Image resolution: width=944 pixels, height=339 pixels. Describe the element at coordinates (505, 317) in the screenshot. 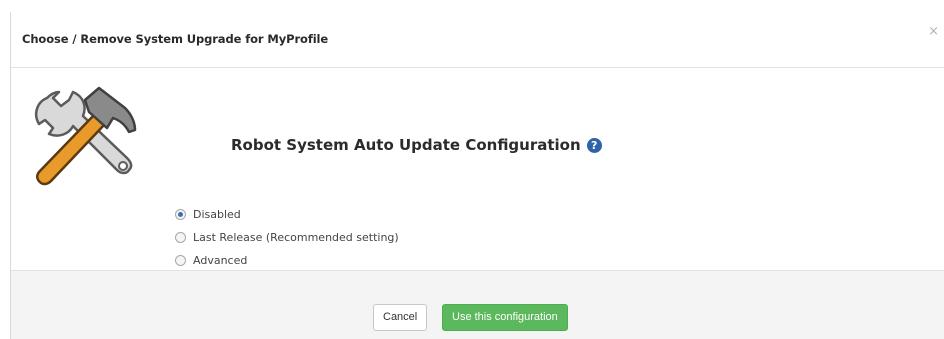

I see `use-configuration-button: Use this configuration` at that location.